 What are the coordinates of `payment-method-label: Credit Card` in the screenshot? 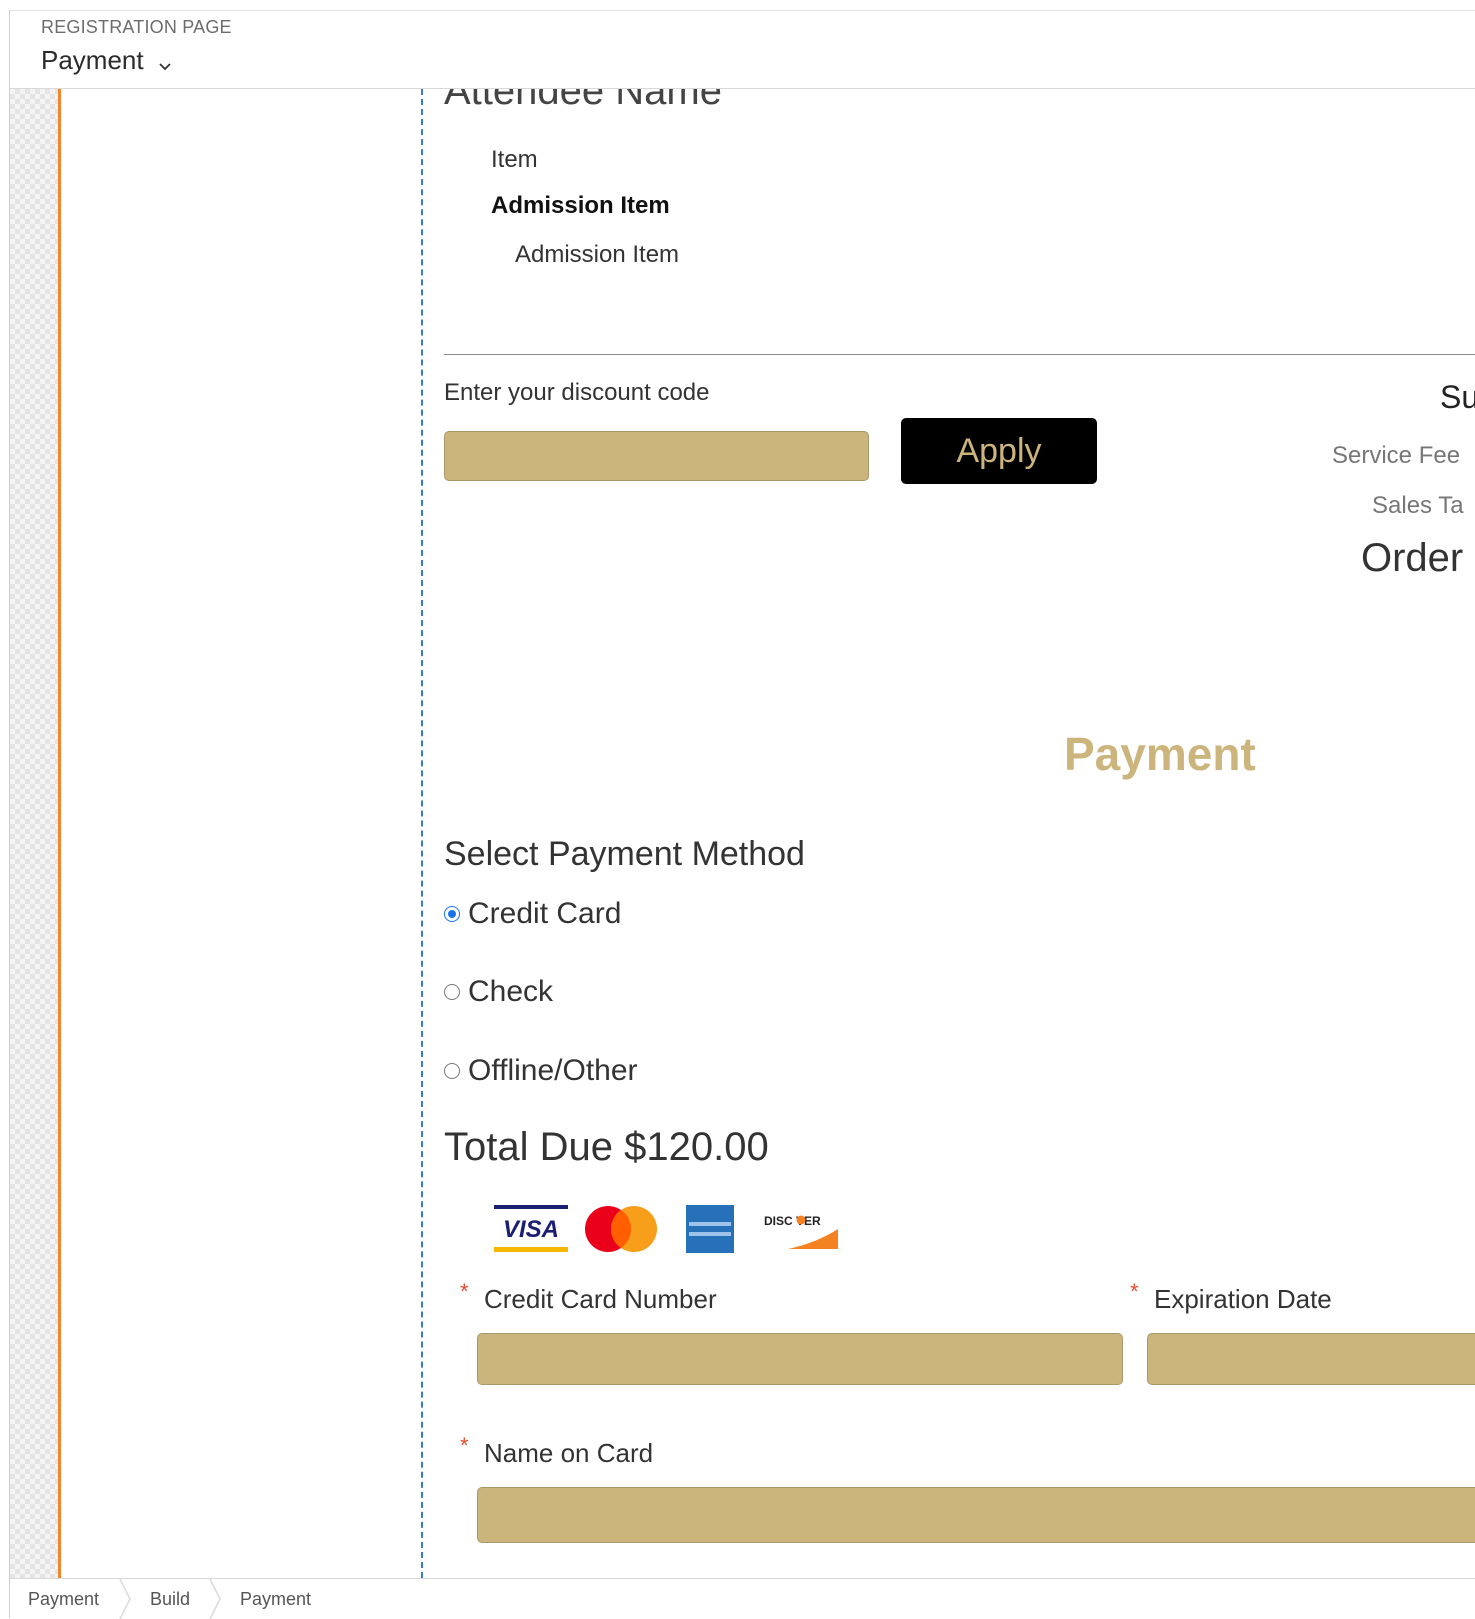 It's located at (545, 913).